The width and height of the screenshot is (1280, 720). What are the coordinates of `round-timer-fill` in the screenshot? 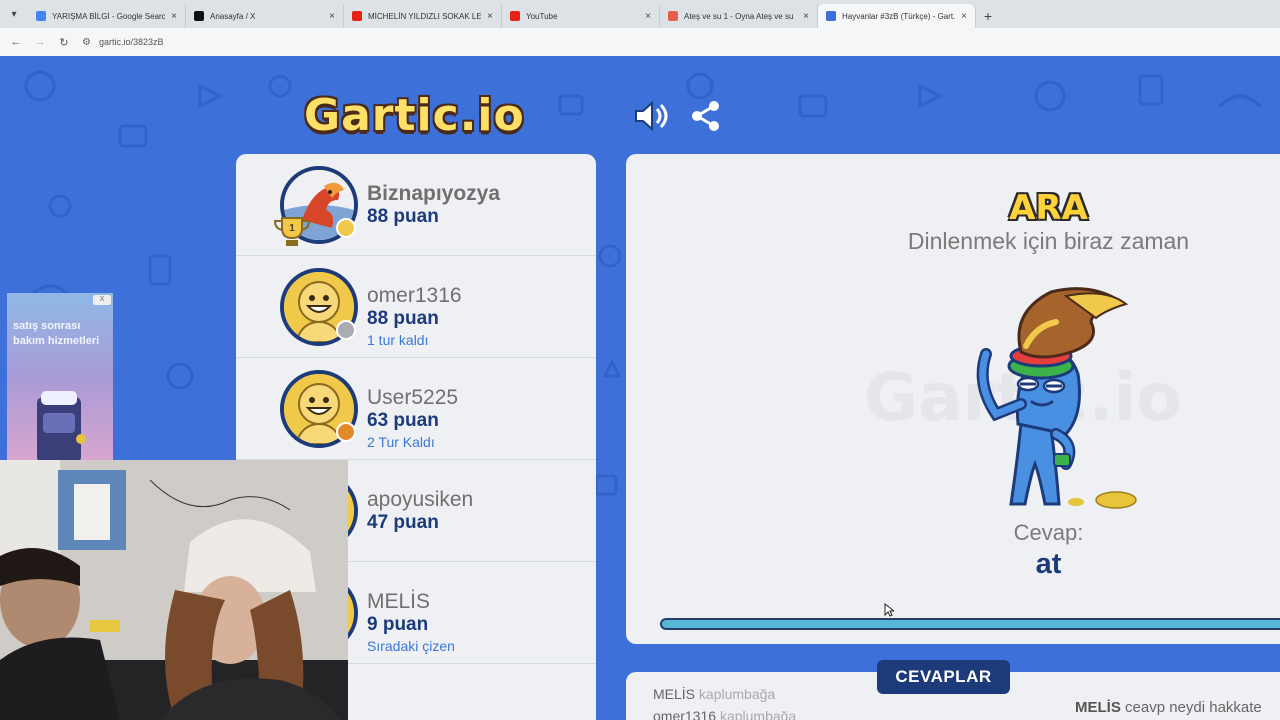 It's located at (971, 624).